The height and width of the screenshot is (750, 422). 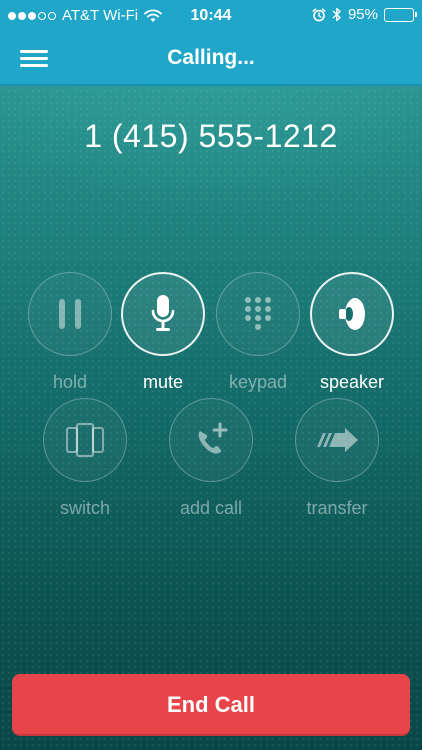 I want to click on speaker-icon, so click(x=352, y=314).